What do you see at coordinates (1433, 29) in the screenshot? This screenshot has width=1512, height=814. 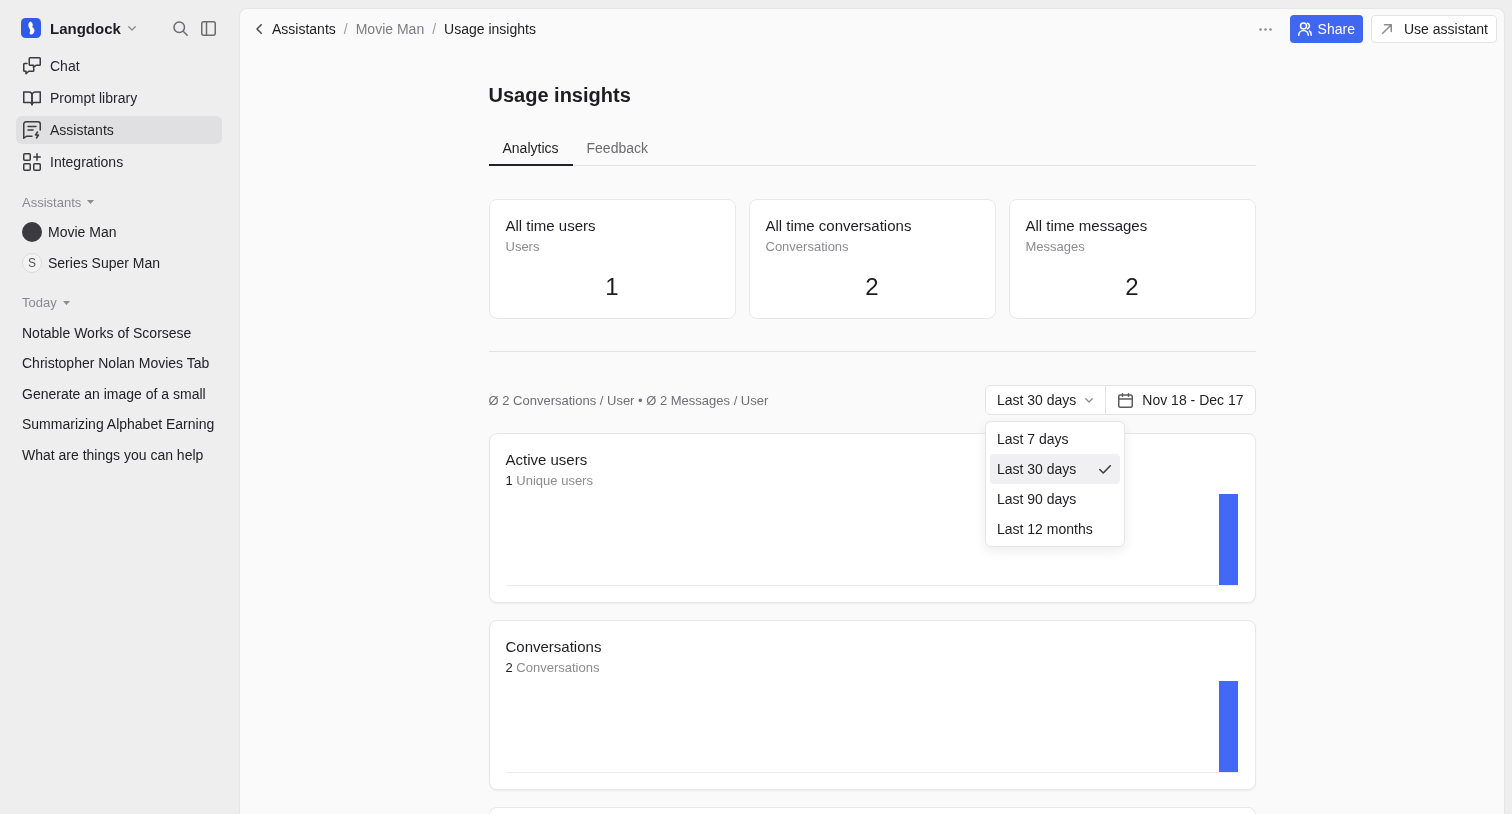 I see `use-assistant-button: Use assistant` at bounding box center [1433, 29].